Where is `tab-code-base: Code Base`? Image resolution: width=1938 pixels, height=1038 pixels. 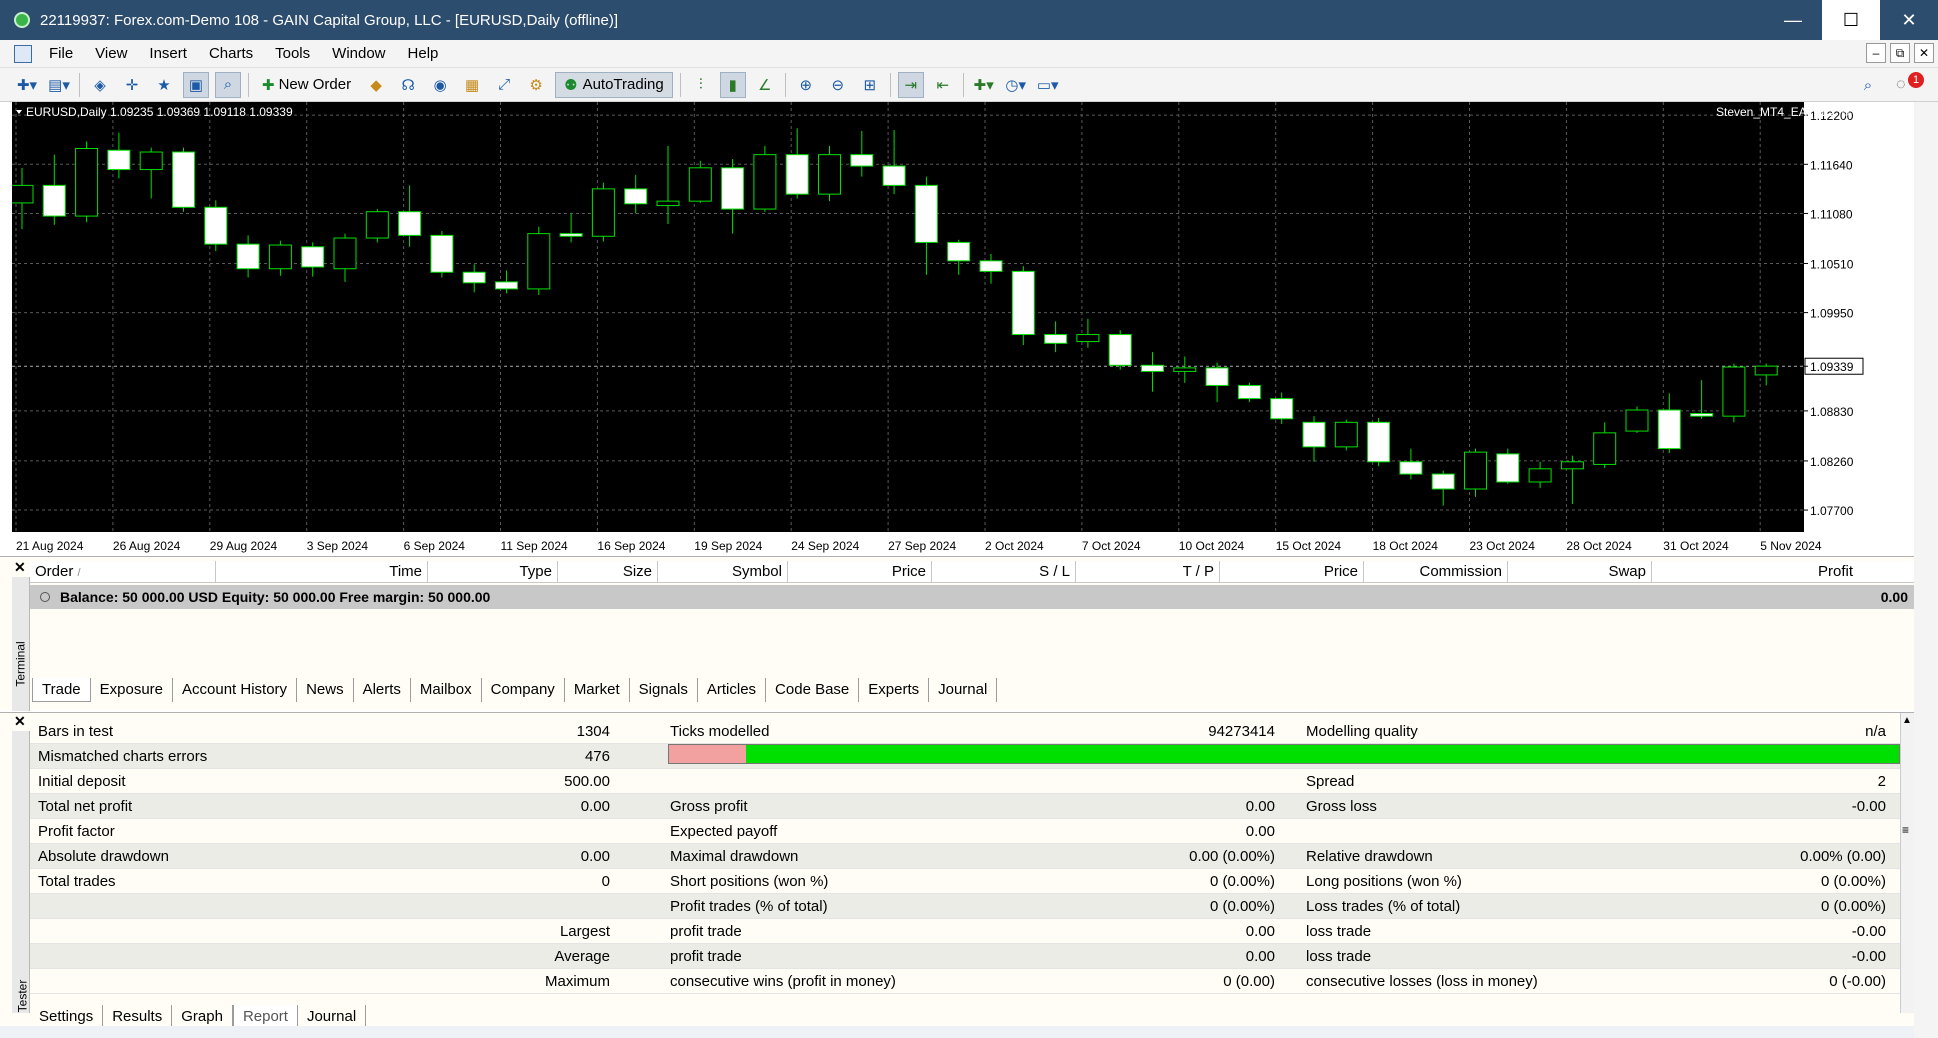 tab-code-base: Code Base is located at coordinates (813, 690).